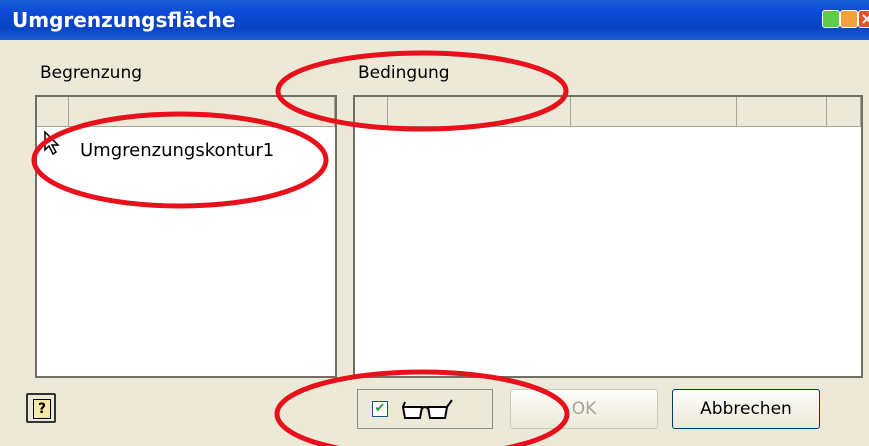  Describe the element at coordinates (124, 20) in the screenshot. I see `window-title: Umgrenzungsfläche` at that location.